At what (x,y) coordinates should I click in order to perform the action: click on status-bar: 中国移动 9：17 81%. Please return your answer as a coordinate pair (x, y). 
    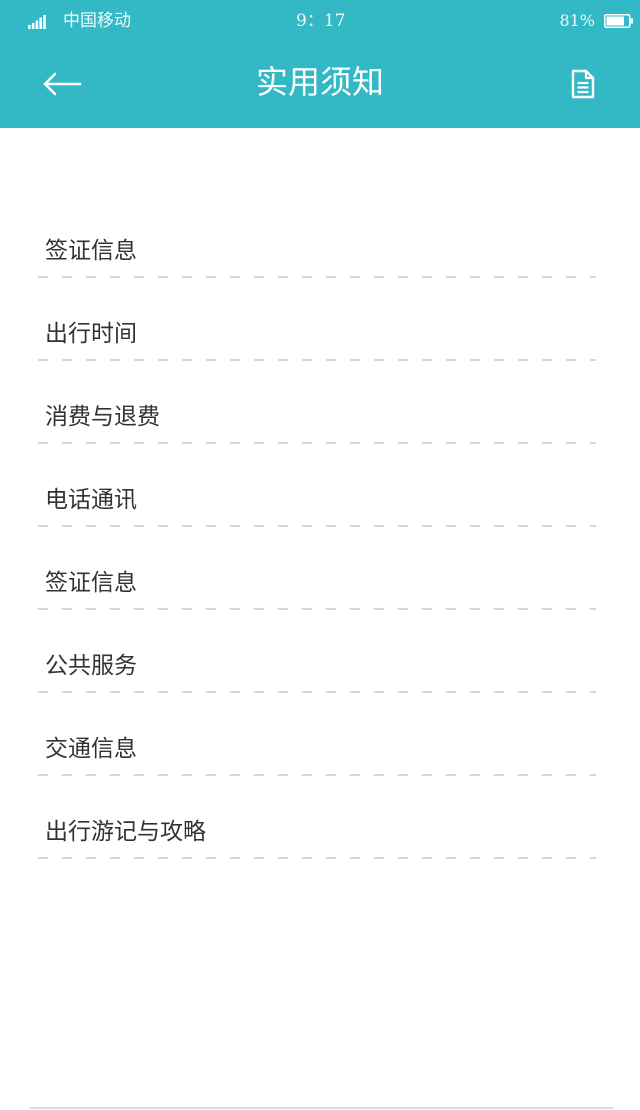
    Looking at the image, I should click on (320, 21).